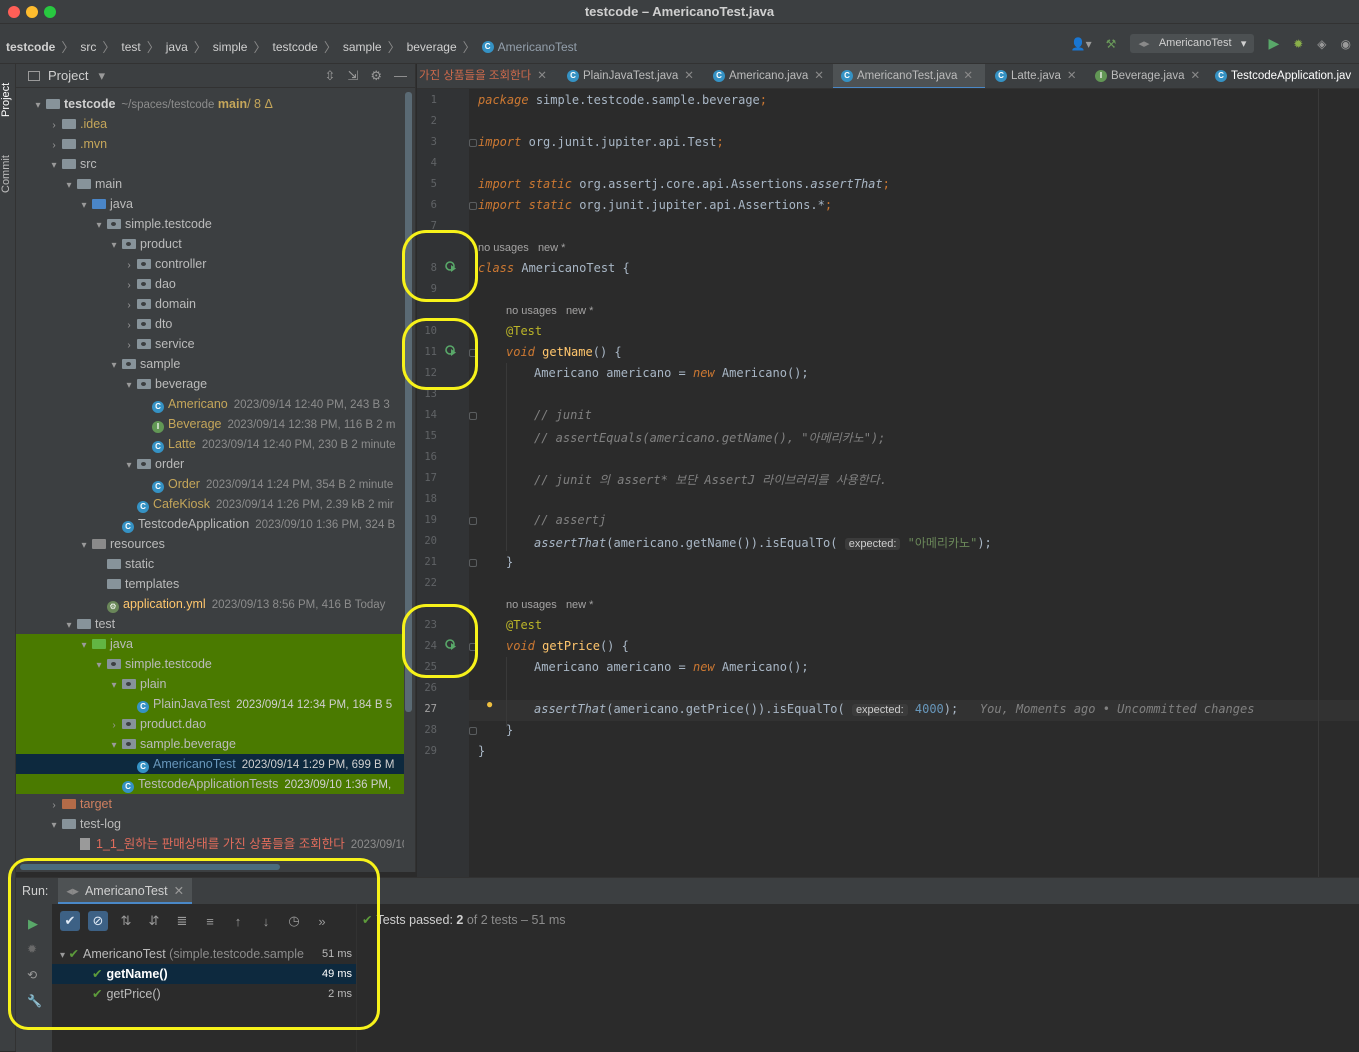  Describe the element at coordinates (101, 76) in the screenshot. I see `chevron-down-icon: ▾` at that location.